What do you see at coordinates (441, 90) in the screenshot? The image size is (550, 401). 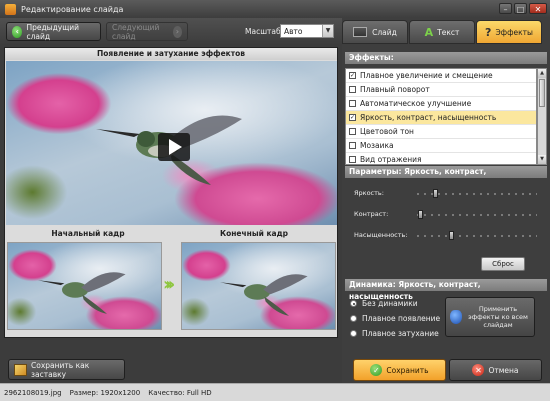 I see `effect-item: Плавный поворот` at bounding box center [441, 90].